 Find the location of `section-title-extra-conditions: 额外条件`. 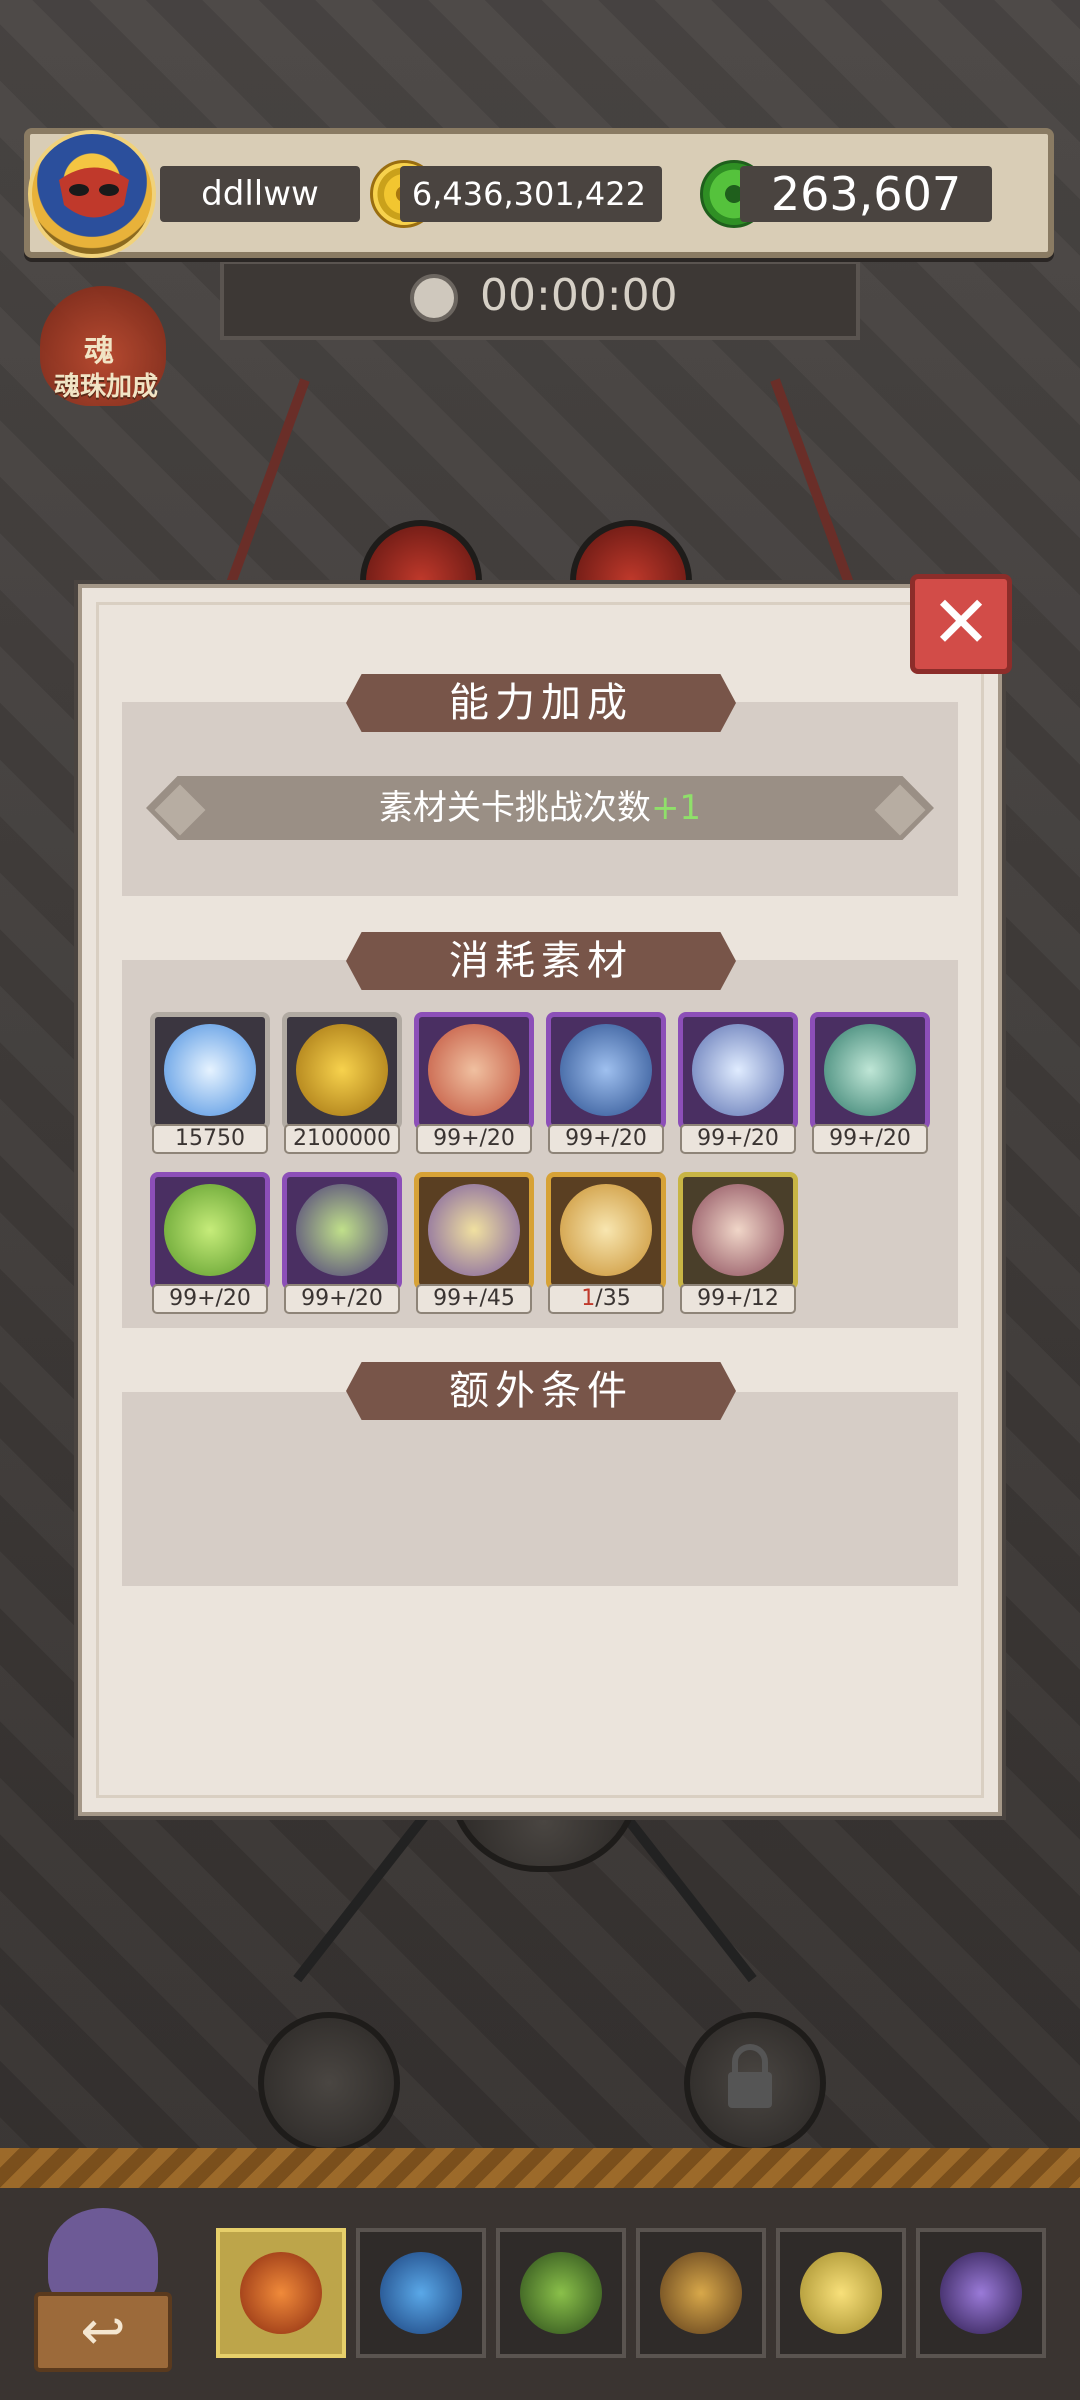

section-title-extra-conditions: 额外条件 is located at coordinates (541, 1391).